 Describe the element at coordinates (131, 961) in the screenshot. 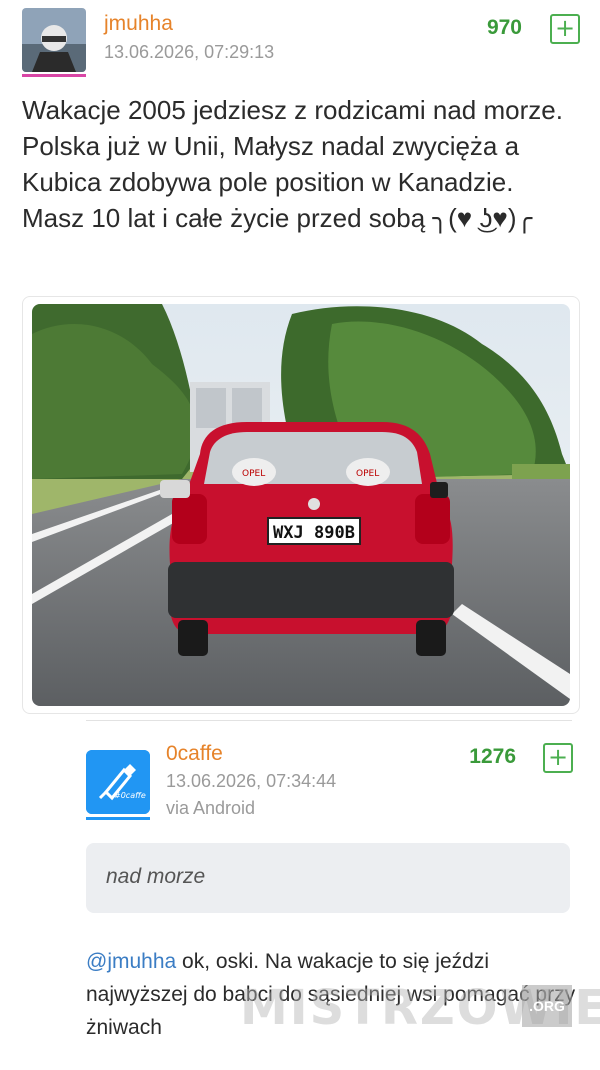

I see `mention-link: @jmuhha` at that location.